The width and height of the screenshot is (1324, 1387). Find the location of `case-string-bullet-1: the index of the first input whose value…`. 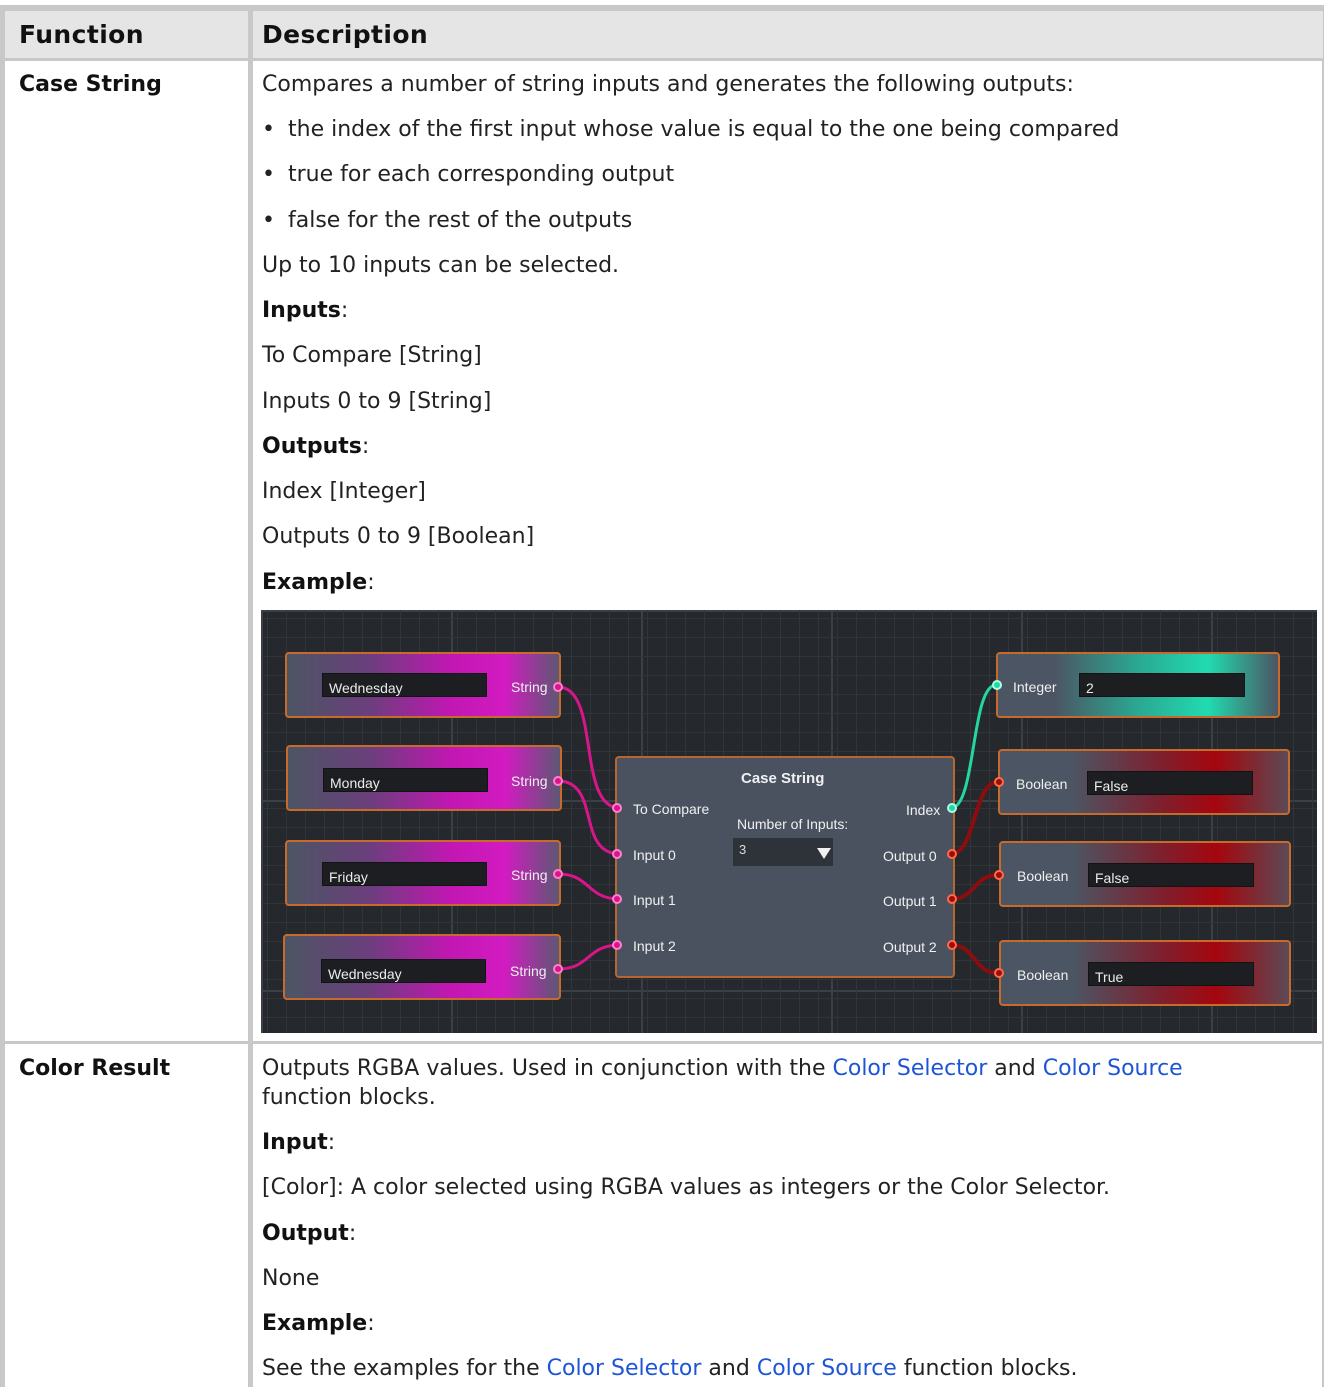

case-string-bullet-1: the index of the first input whose value… is located at coordinates (690, 129).